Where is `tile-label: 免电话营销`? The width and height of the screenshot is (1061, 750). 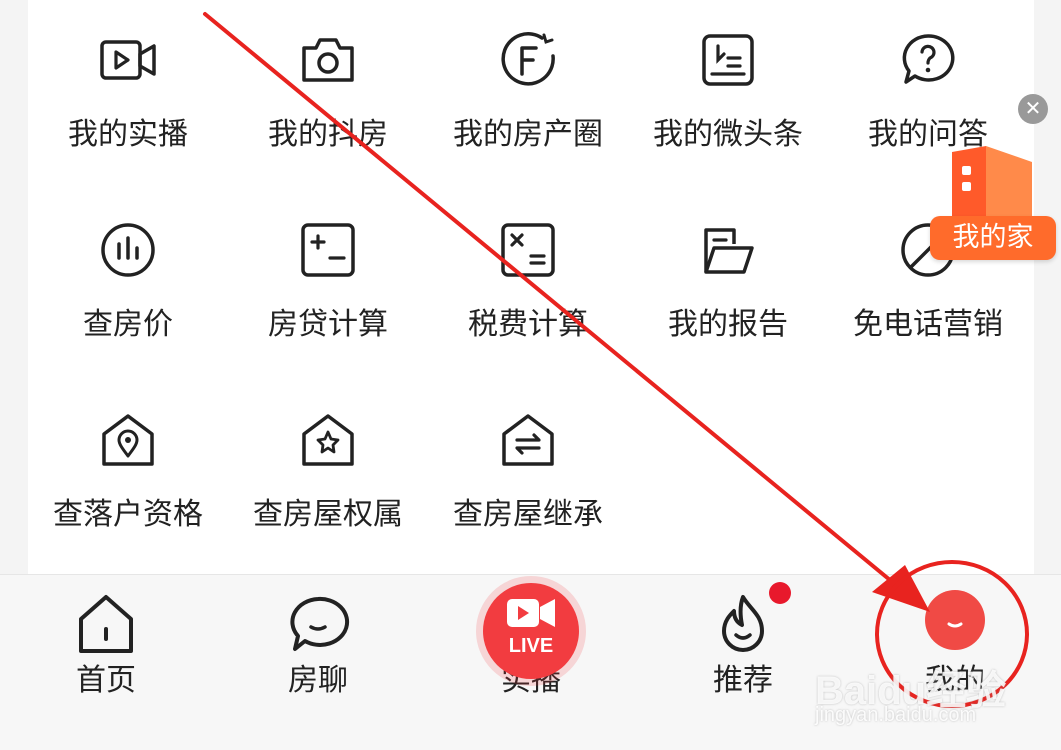 tile-label: 免电话营销 is located at coordinates (928, 324).